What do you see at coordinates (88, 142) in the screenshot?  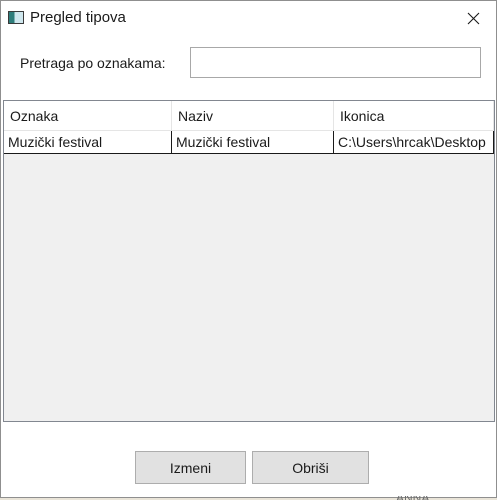 I see `cell-oznaka: Muzički festival` at bounding box center [88, 142].